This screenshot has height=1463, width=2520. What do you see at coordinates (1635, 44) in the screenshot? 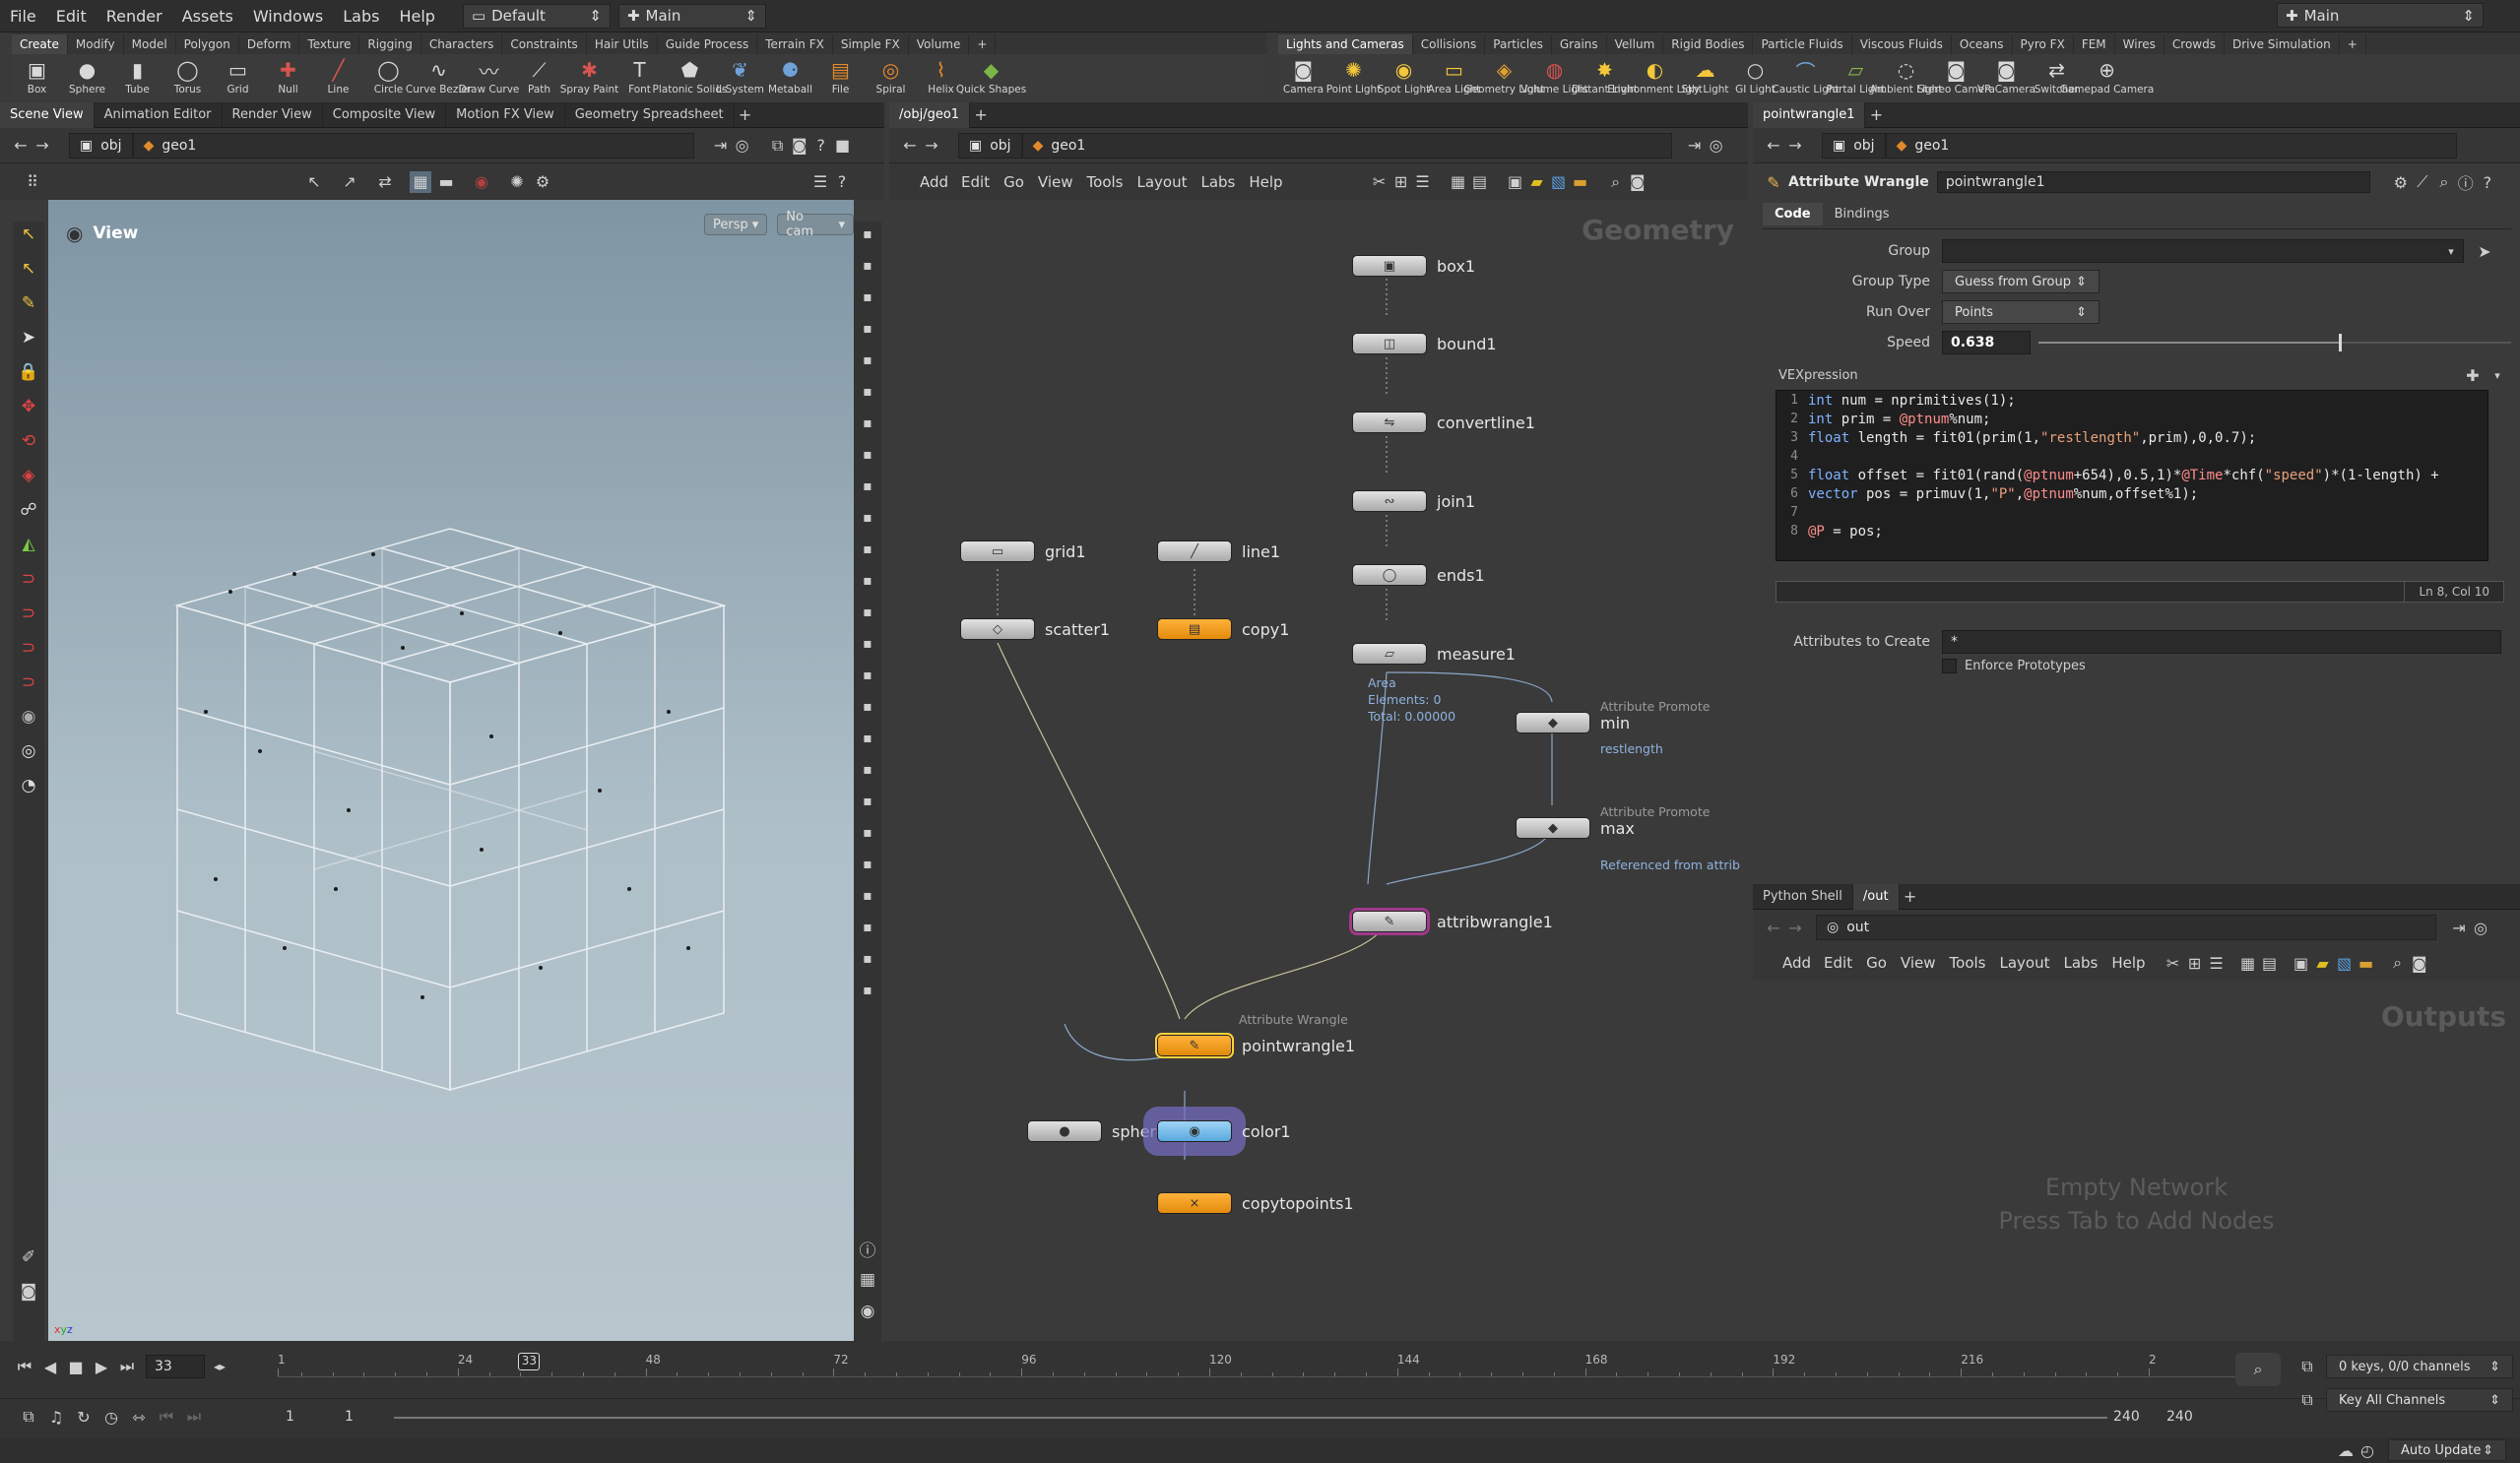
I see `shelf-tab: Vellum` at bounding box center [1635, 44].